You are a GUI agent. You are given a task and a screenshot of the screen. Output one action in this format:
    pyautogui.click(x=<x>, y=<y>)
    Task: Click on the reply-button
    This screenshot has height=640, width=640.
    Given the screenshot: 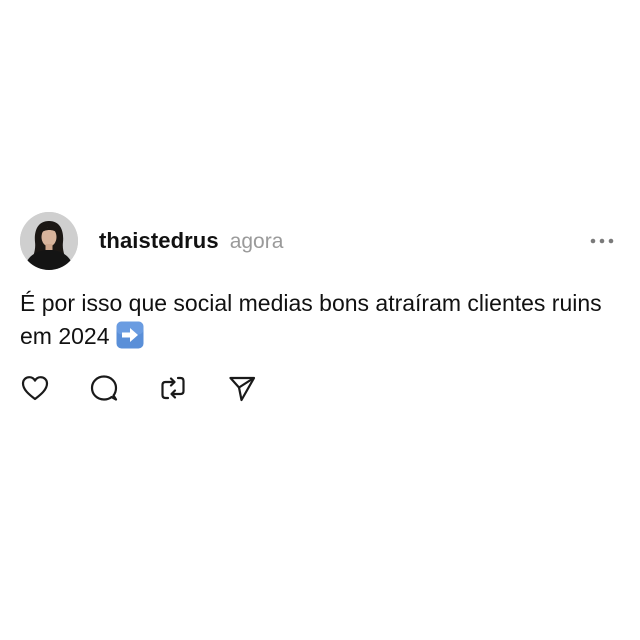 What is the action you would take?
    pyautogui.click(x=104, y=388)
    